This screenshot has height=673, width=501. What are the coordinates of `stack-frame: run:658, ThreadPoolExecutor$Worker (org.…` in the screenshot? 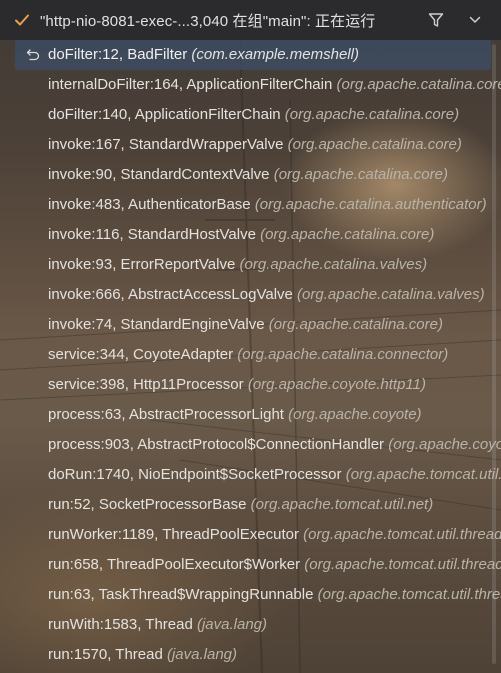 It's located at (250, 565).